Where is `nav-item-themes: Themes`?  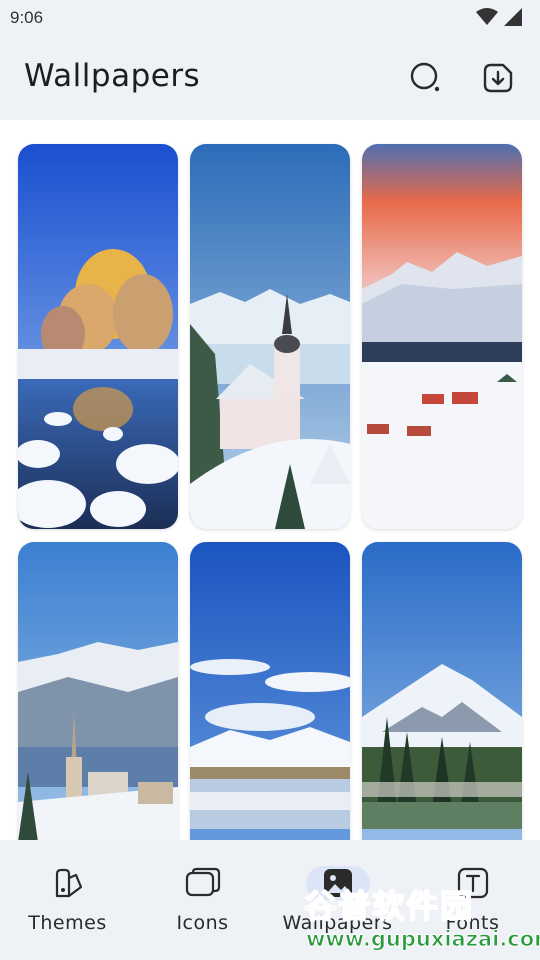
nav-item-themes: Themes is located at coordinates (67, 903).